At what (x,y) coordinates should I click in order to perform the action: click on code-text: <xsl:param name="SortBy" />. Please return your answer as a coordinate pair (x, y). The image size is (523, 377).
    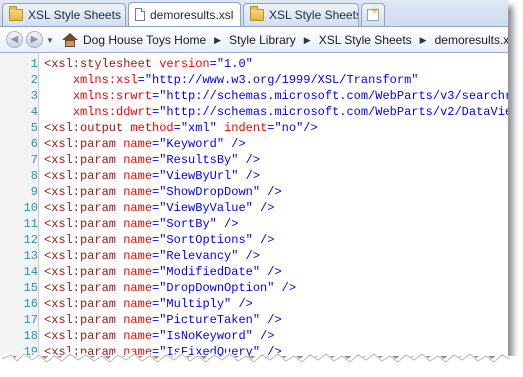
    Looking at the image, I should click on (141, 224).